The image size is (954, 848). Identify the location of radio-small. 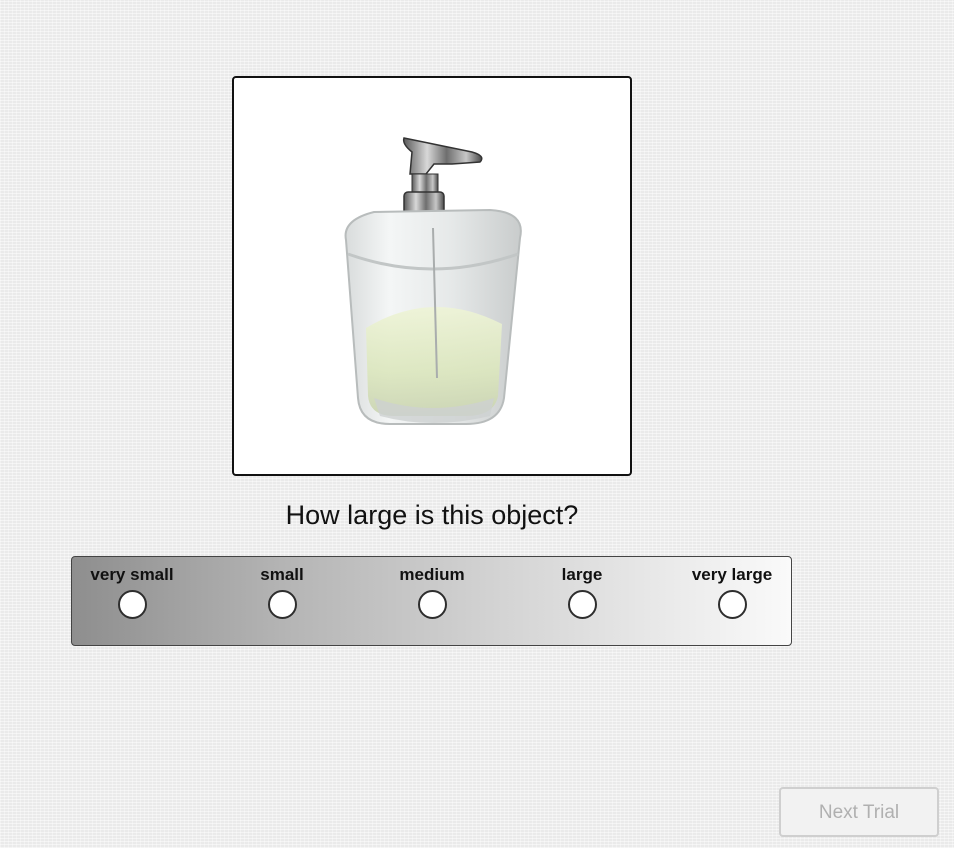
(282, 604).